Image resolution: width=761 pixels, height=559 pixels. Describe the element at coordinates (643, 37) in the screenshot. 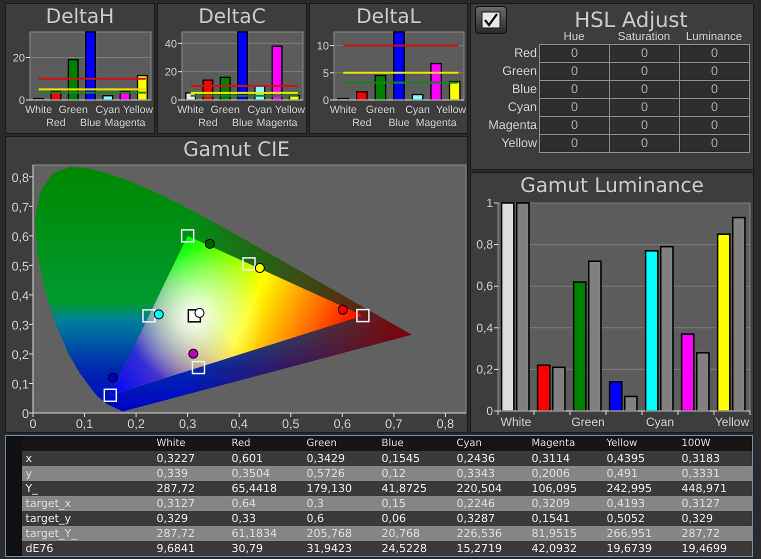

I see `column-header: Saturation` at that location.